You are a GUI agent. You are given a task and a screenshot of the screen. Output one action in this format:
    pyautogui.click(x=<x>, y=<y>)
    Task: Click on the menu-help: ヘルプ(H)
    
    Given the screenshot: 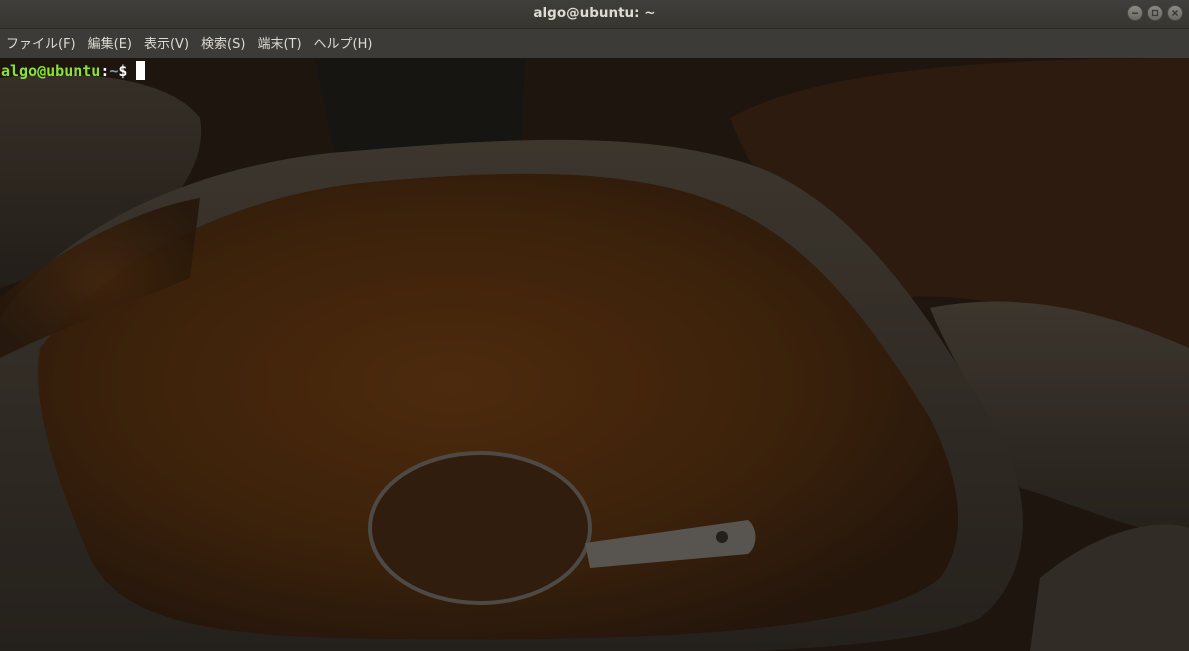 What is the action you would take?
    pyautogui.click(x=343, y=43)
    